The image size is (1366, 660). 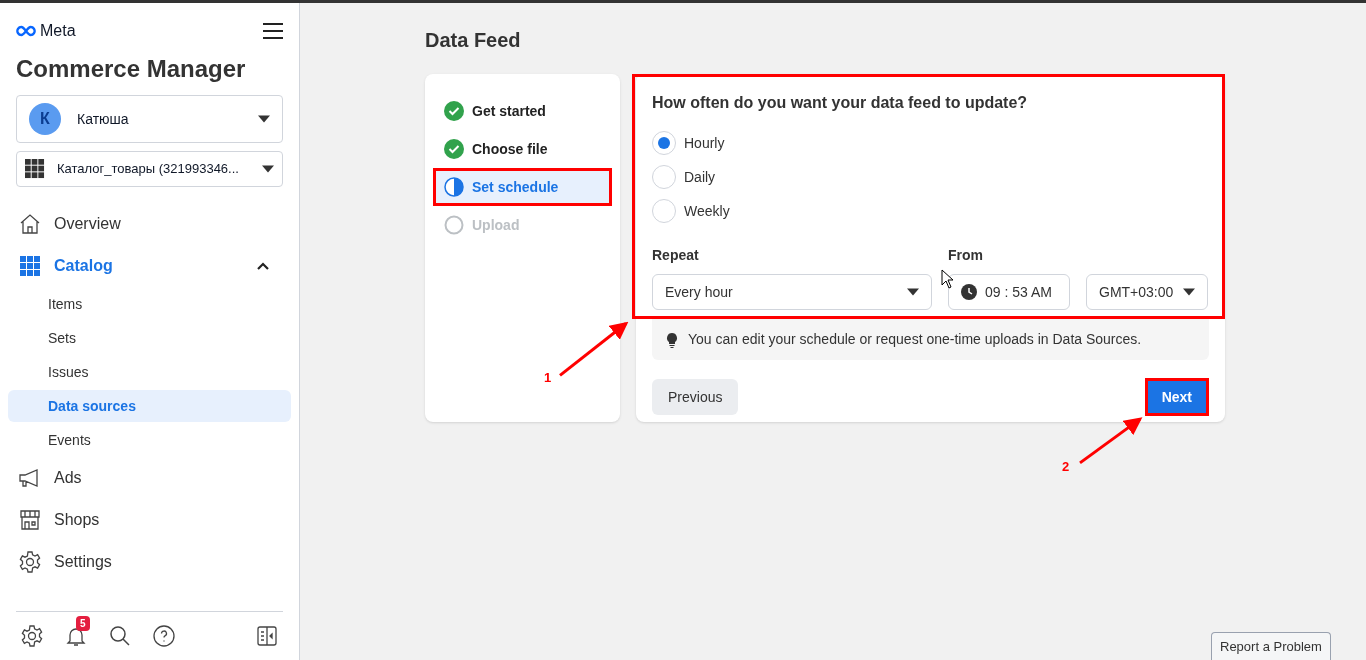 I want to click on help-icon, so click(x=164, y=636).